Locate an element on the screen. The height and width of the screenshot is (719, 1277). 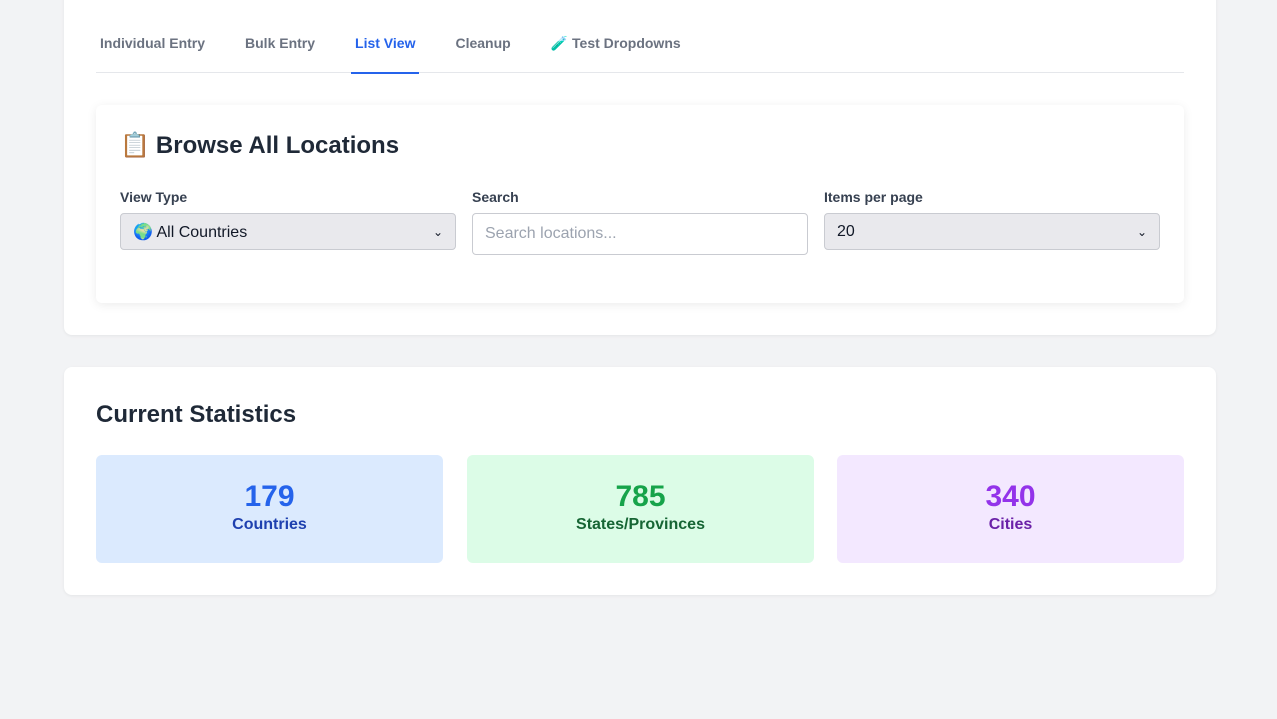
view-type-field: View Type 🌍 All Countries ⌄ is located at coordinates (288, 219).